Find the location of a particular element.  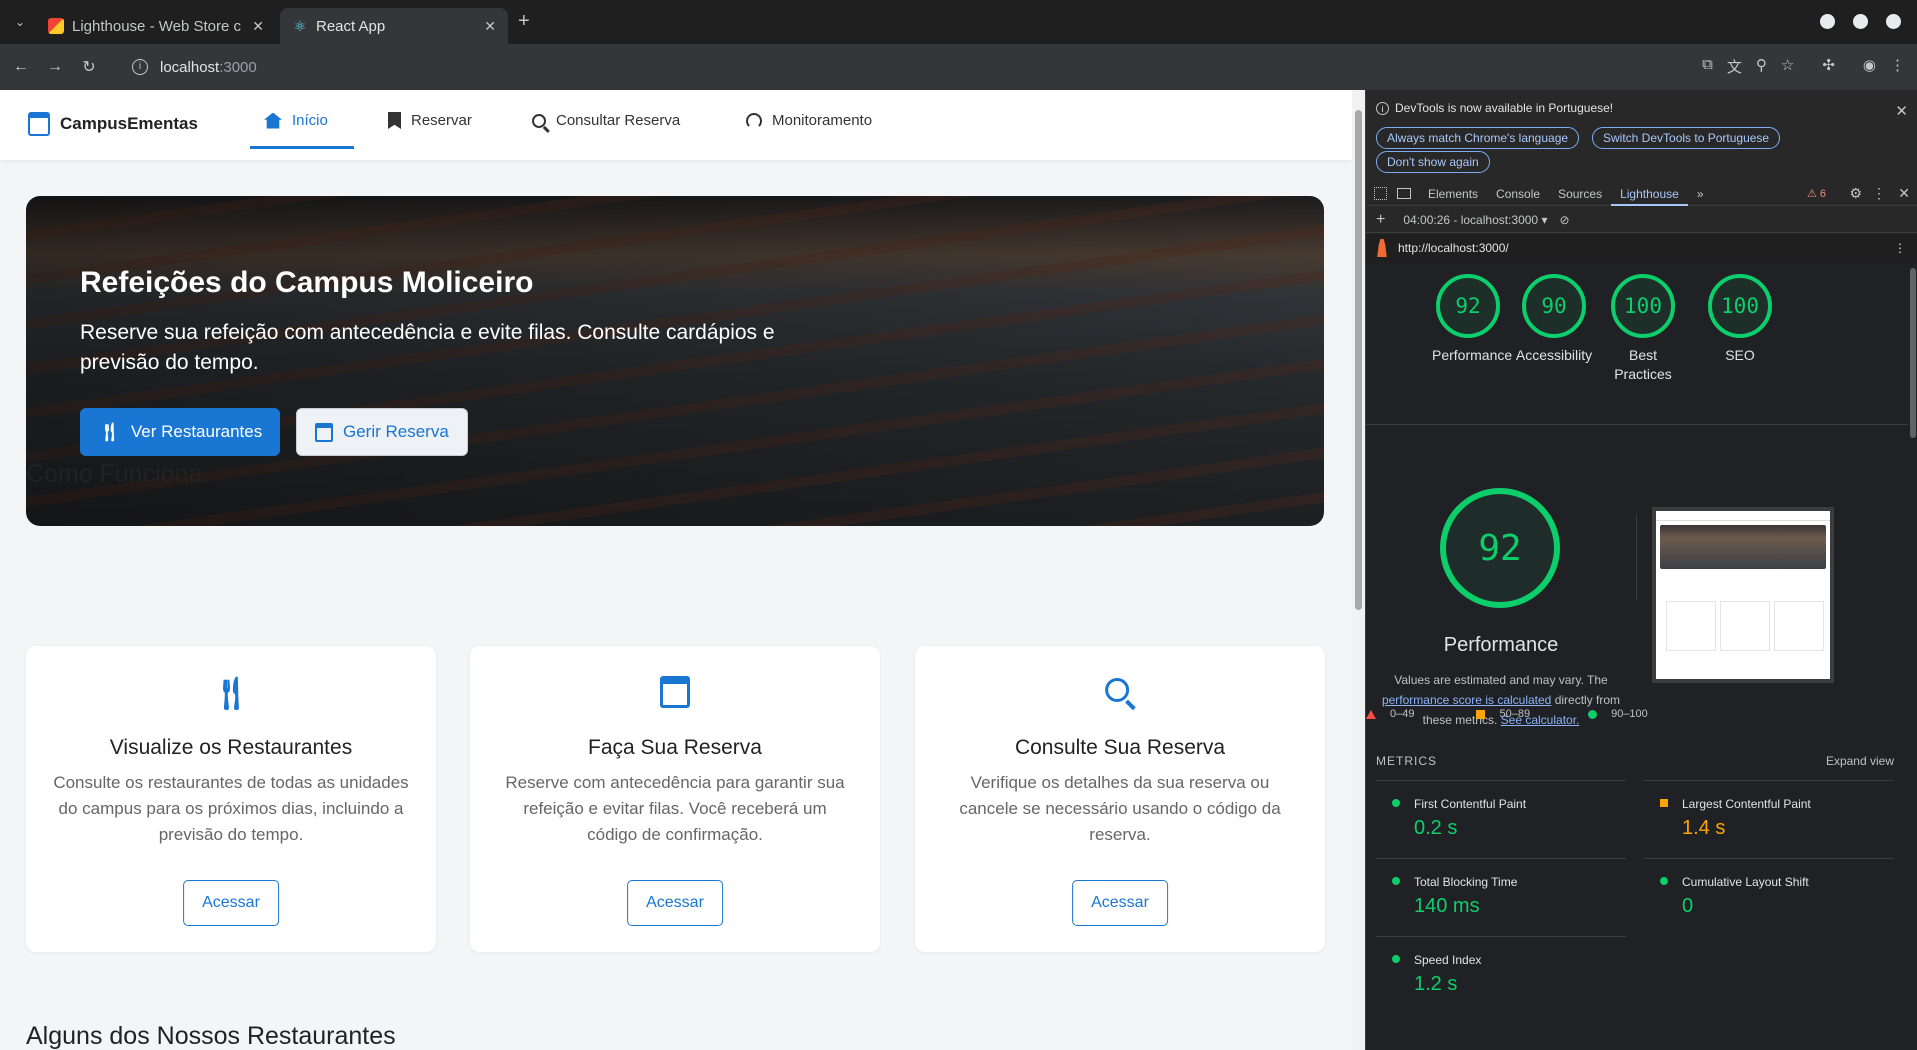

minimize-button is located at coordinates (1827, 21).